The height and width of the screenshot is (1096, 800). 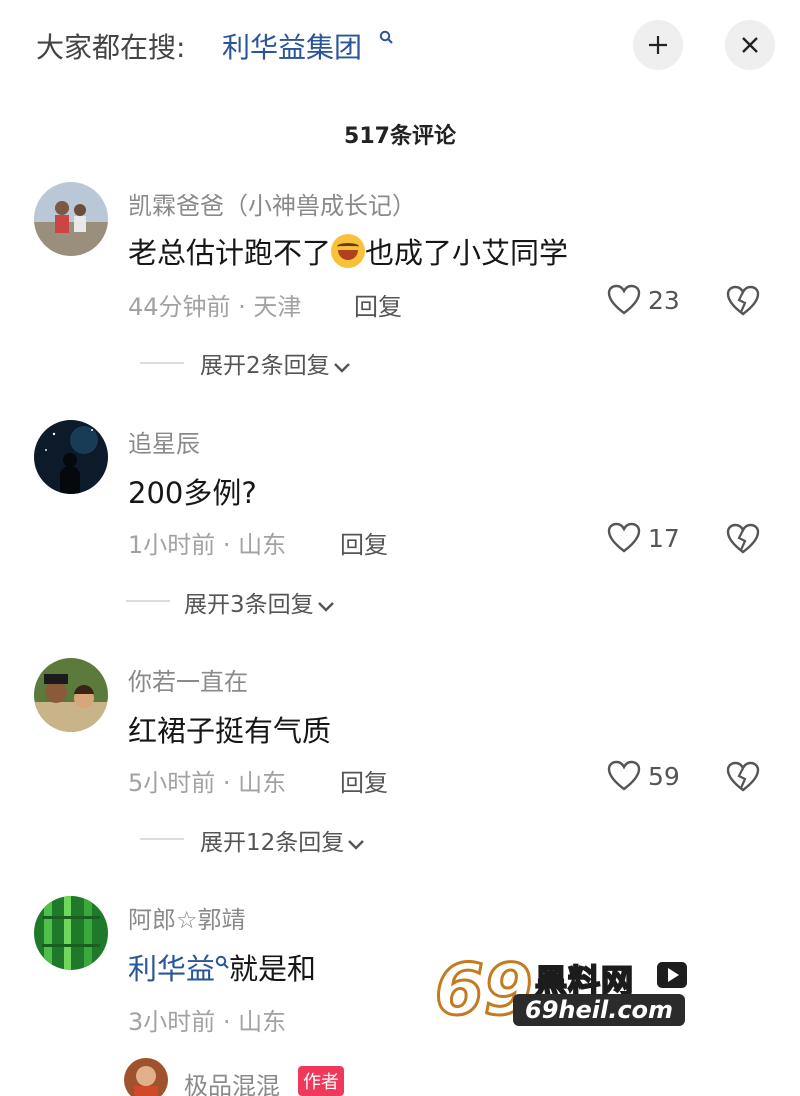 What do you see at coordinates (276, 363) in the screenshot?
I see `expand-replies-button: 展开2条回复` at bounding box center [276, 363].